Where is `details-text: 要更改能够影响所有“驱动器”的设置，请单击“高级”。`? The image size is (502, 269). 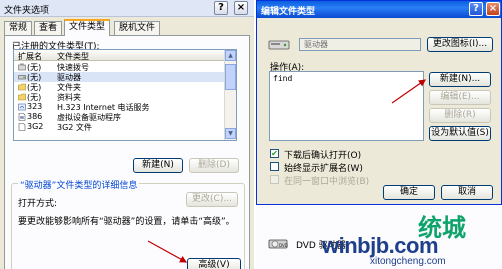
details-text: 要更改能够影响所有“驱动器”的设置，请单击“高级”。 is located at coordinates (126, 222).